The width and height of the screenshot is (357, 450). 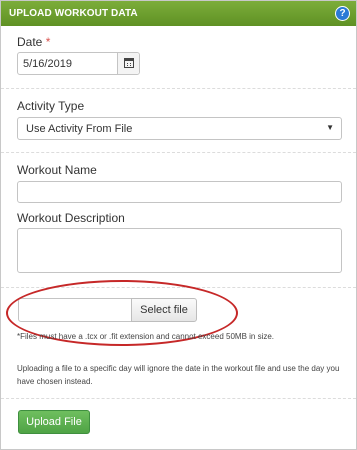 I want to click on workout-description-textarea, so click(x=179, y=250).